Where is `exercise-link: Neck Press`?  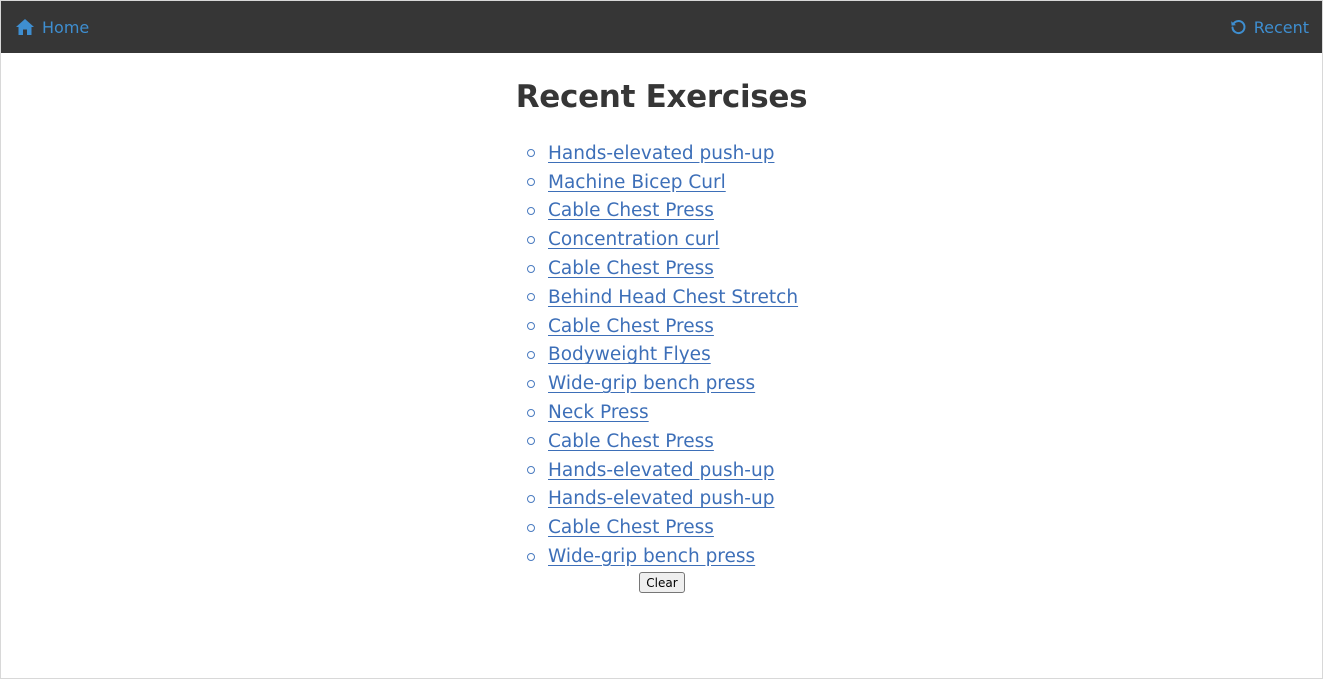
exercise-link: Neck Press is located at coordinates (598, 412).